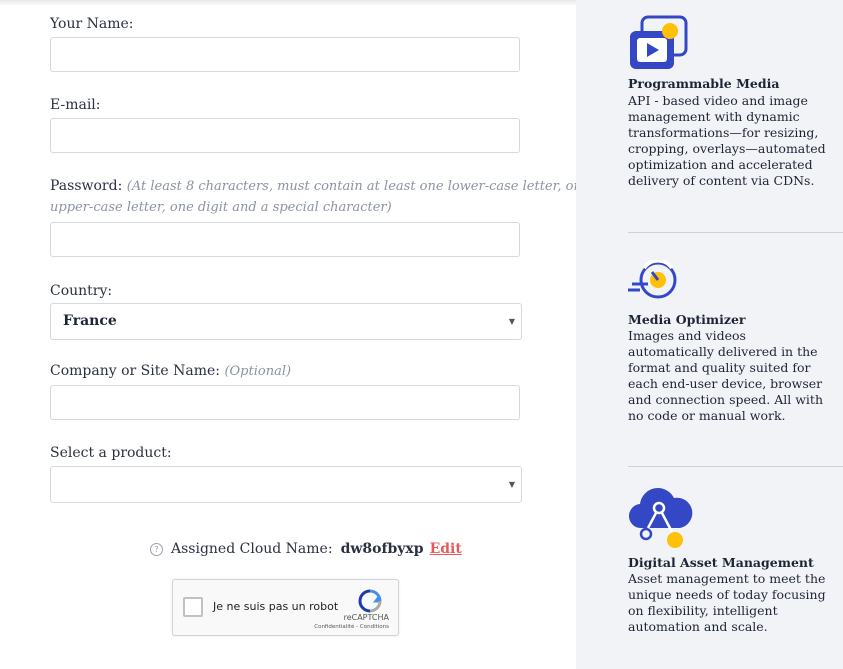  I want to click on programmable-media-icon, so click(659, 42).